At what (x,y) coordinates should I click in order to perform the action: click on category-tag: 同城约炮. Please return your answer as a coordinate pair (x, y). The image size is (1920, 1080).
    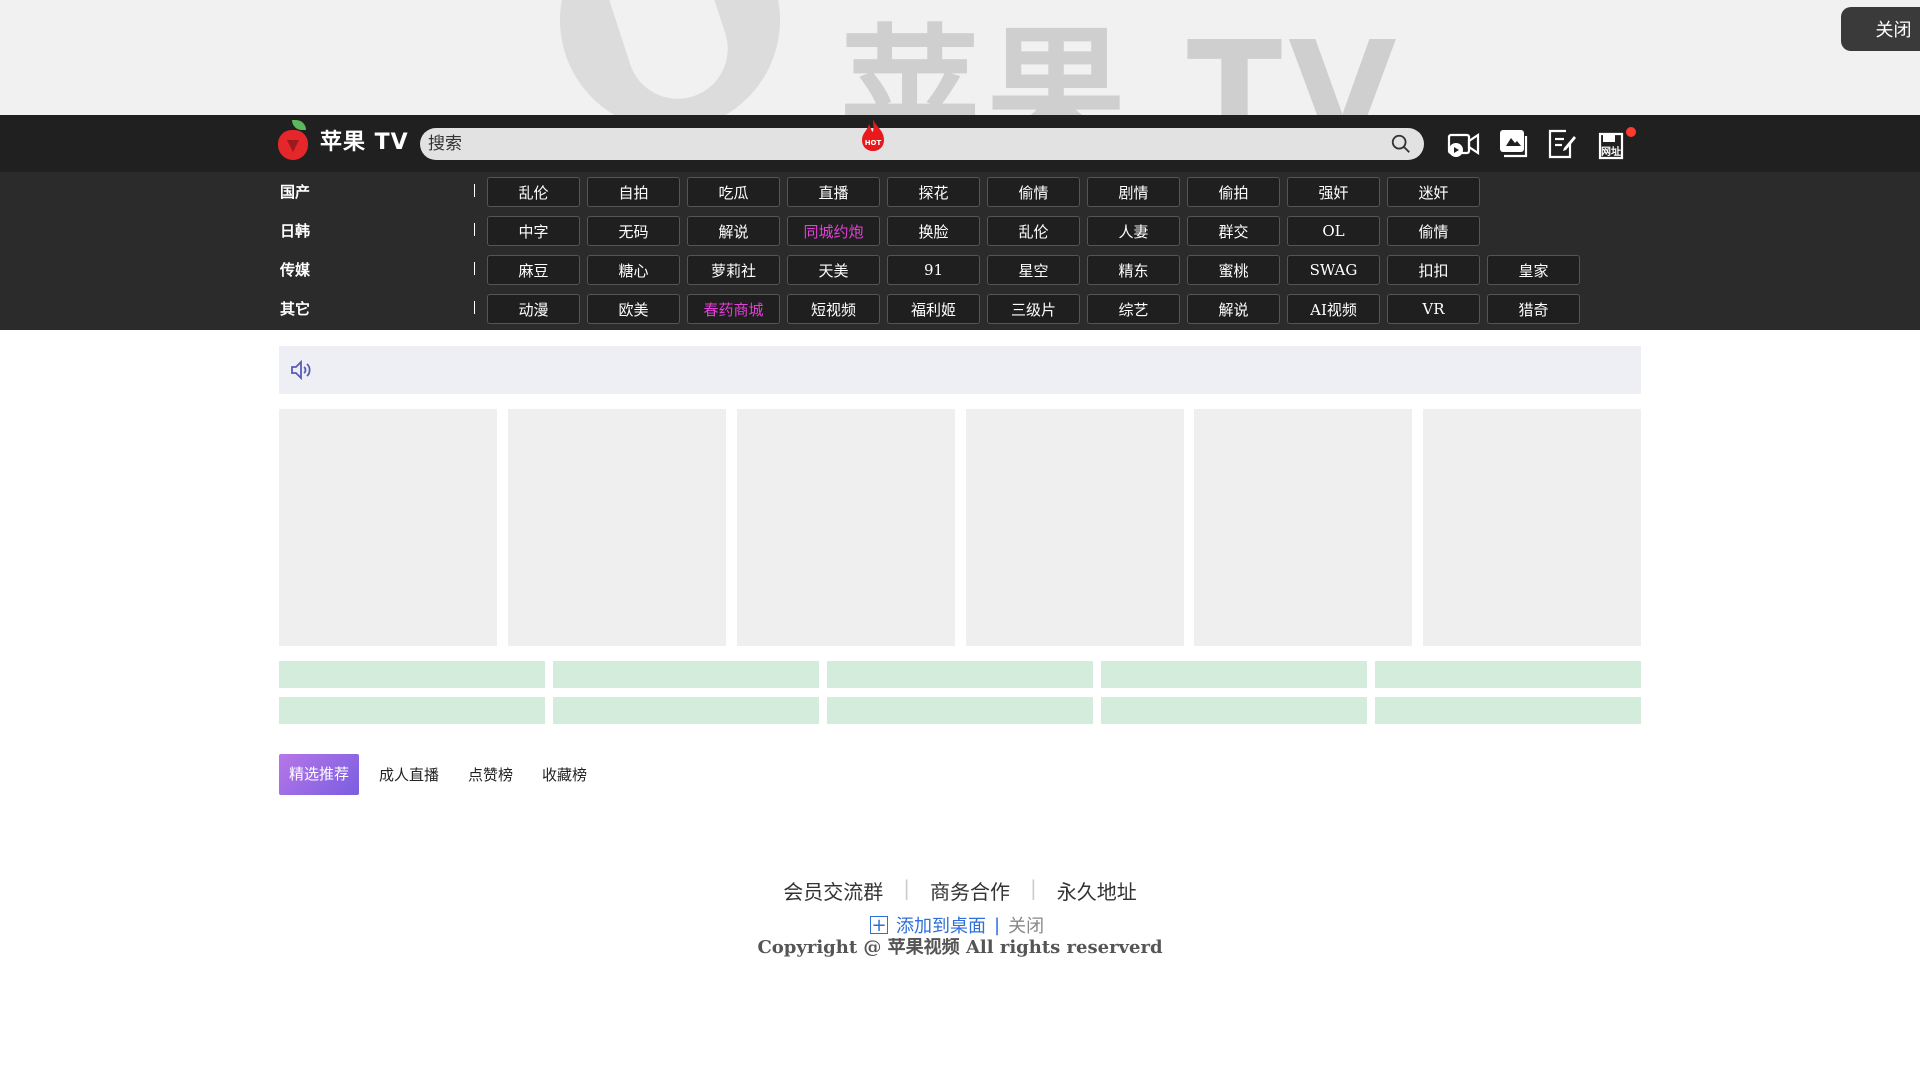
    Looking at the image, I should click on (833, 231).